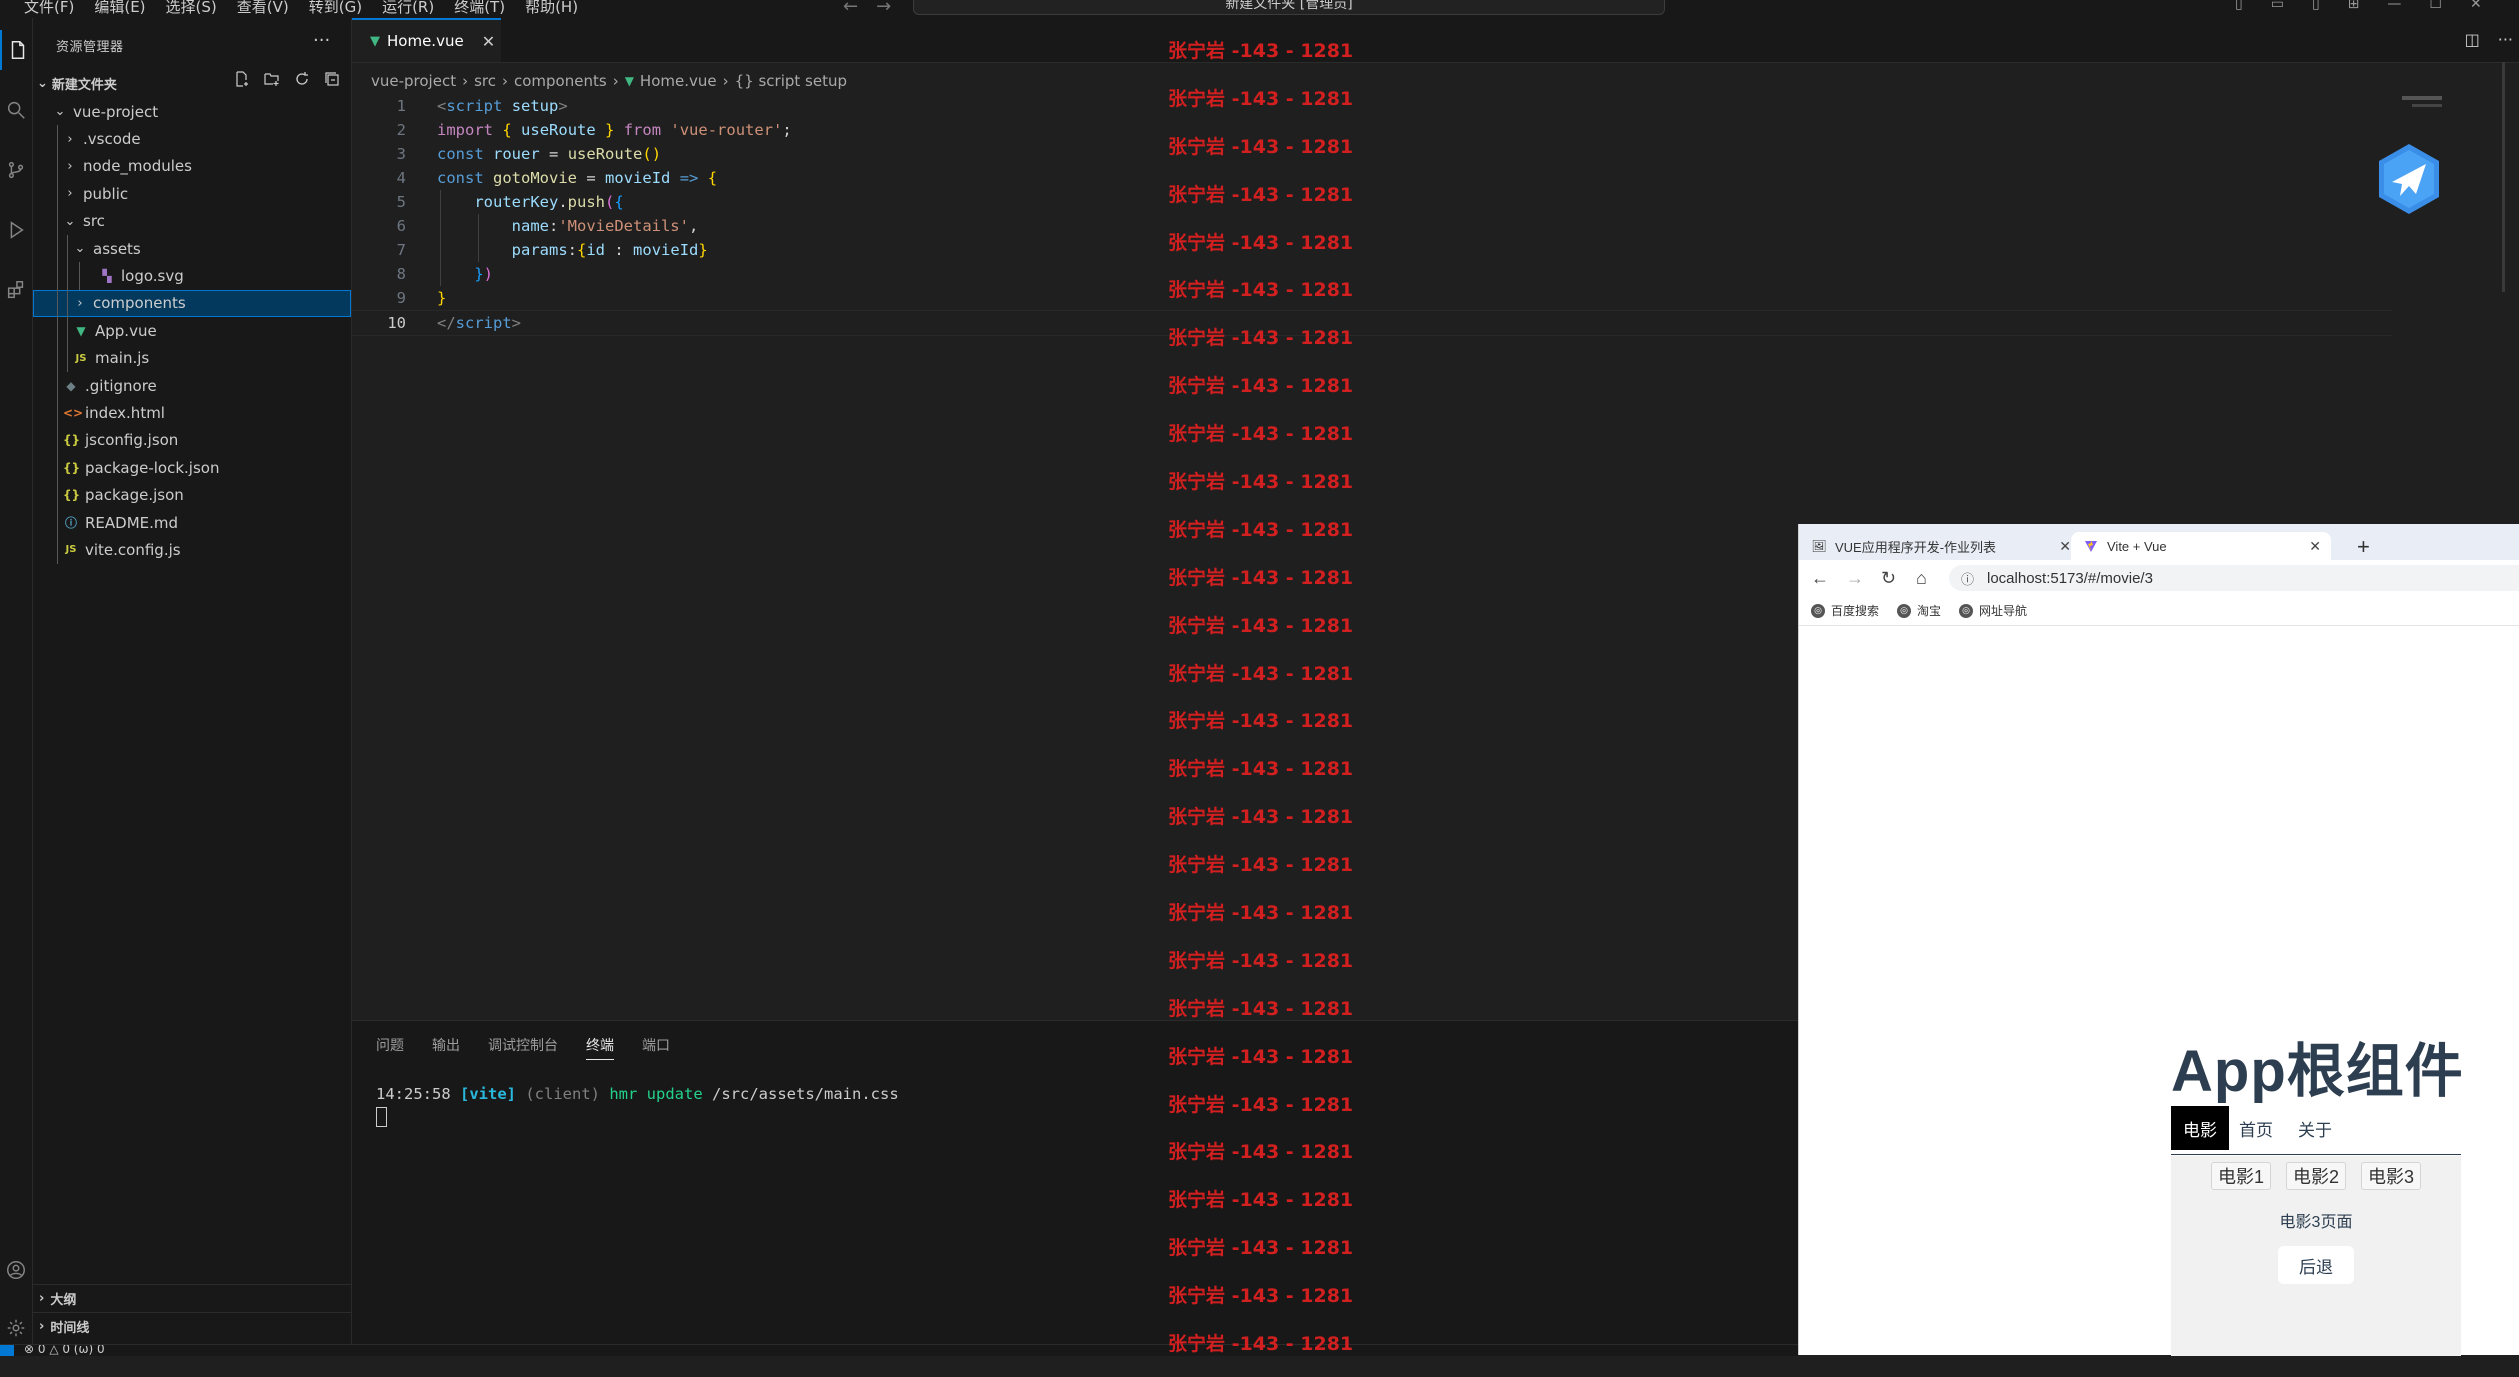 The image size is (2519, 1377). I want to click on search-icon, so click(16, 110).